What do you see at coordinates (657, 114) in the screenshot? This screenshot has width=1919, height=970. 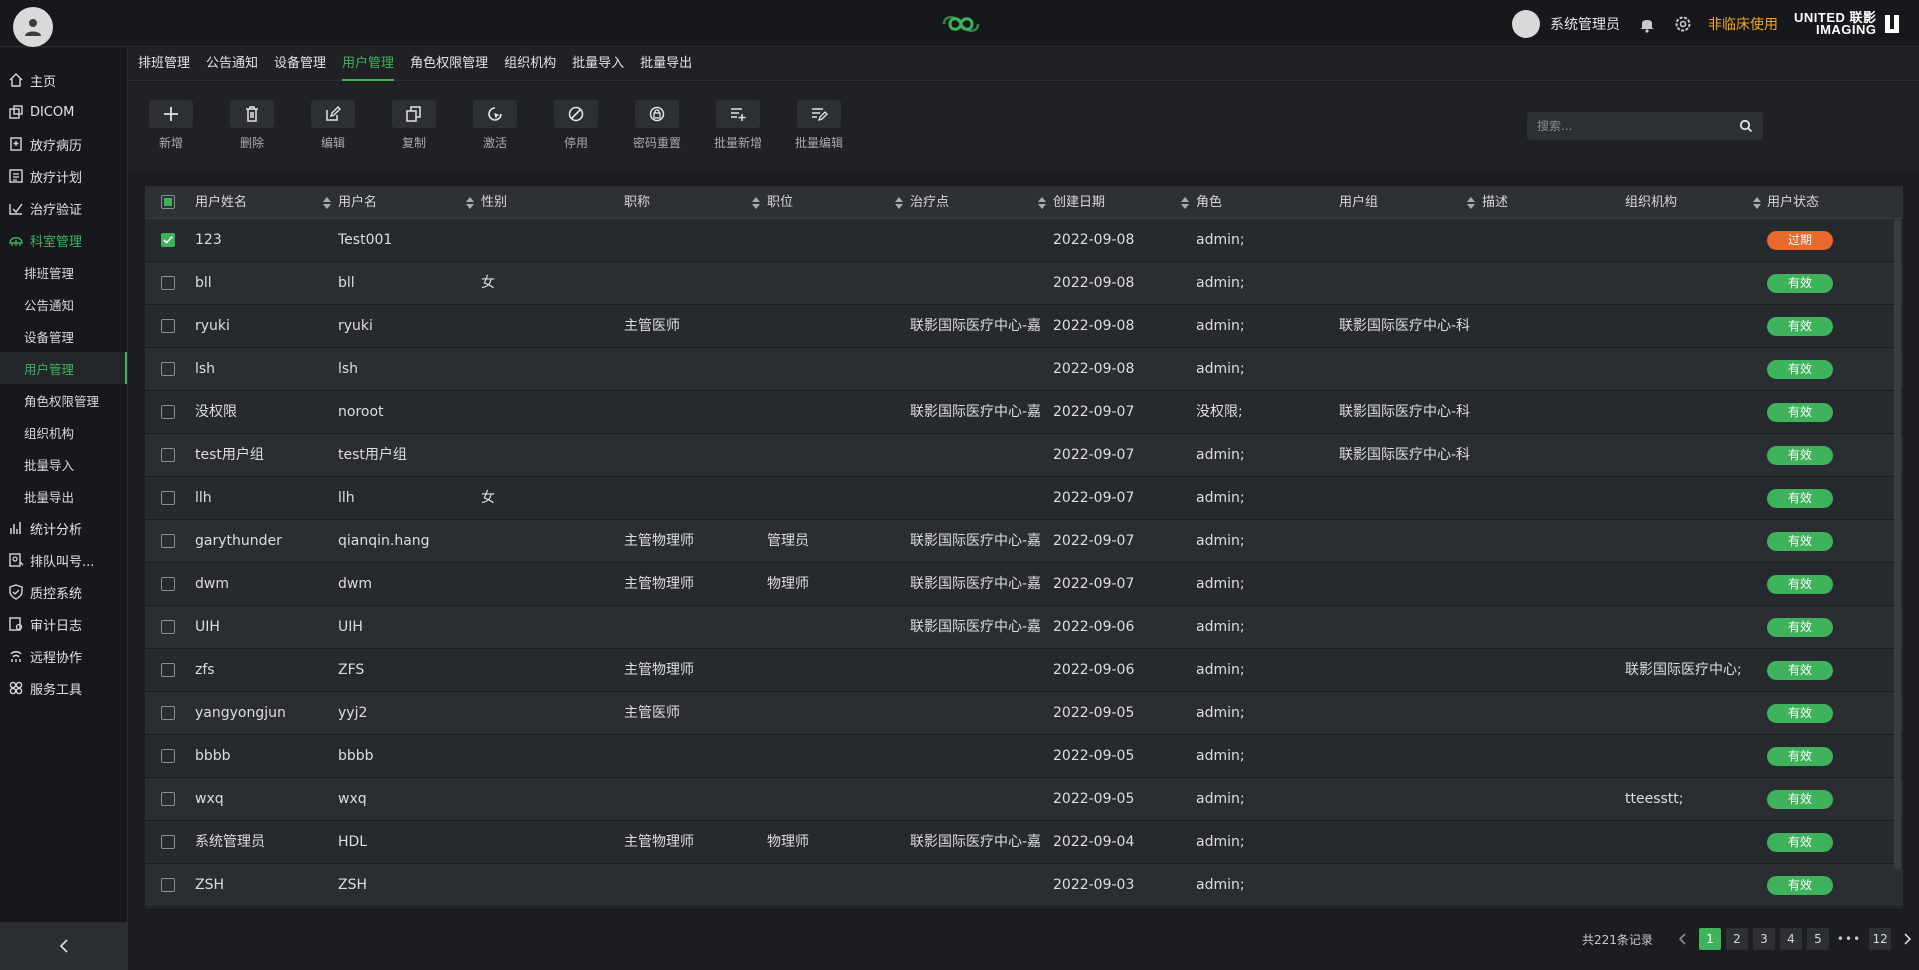 I see `password-reset-icon` at bounding box center [657, 114].